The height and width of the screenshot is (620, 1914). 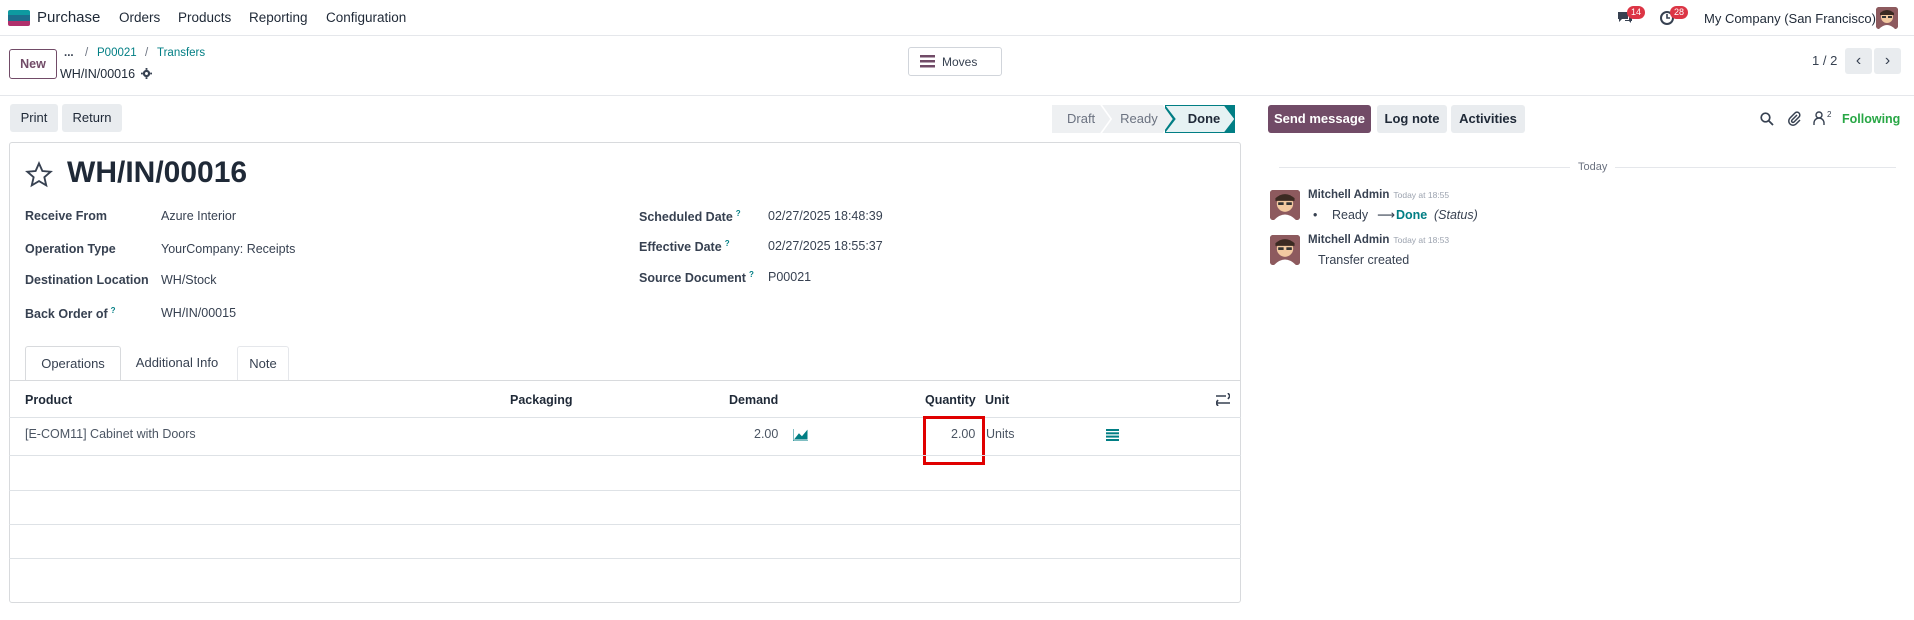 What do you see at coordinates (157, 172) in the screenshot?
I see `record-title: WH/IN/00016` at bounding box center [157, 172].